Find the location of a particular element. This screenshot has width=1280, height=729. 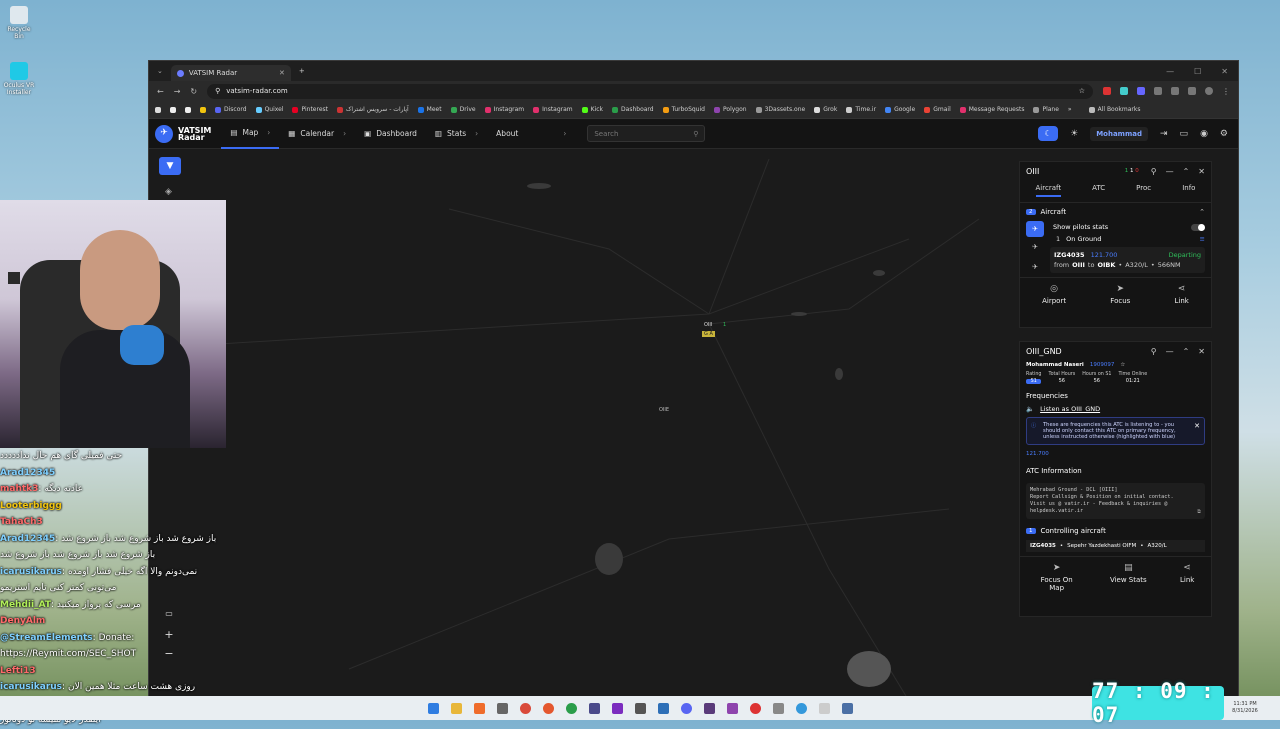

bookmark-item: Pinterest is located at coordinates (310, 109).